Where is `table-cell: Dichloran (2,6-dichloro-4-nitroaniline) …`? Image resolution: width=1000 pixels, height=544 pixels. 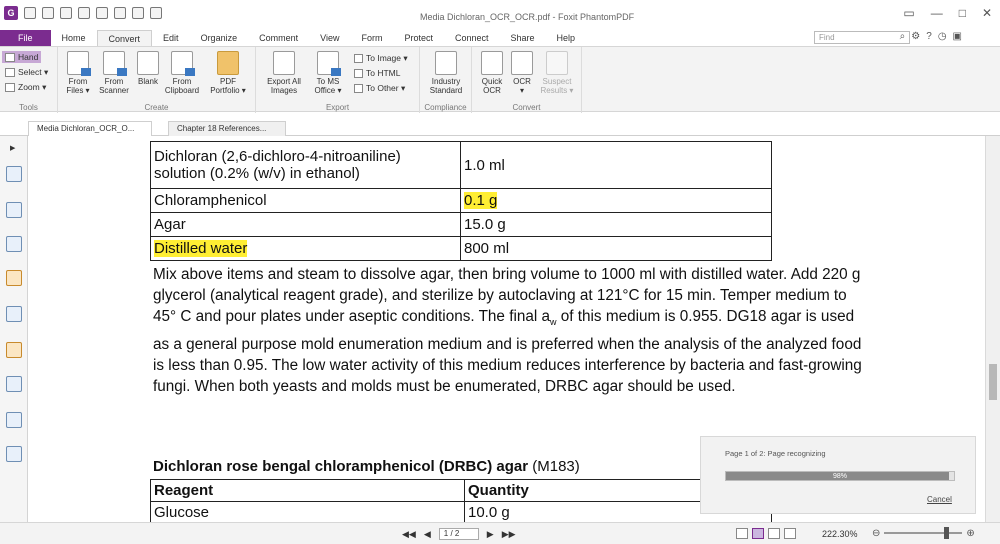
table-cell: Dichloran (2,6-dichloro-4-nitroaniline) … is located at coordinates (305, 165).